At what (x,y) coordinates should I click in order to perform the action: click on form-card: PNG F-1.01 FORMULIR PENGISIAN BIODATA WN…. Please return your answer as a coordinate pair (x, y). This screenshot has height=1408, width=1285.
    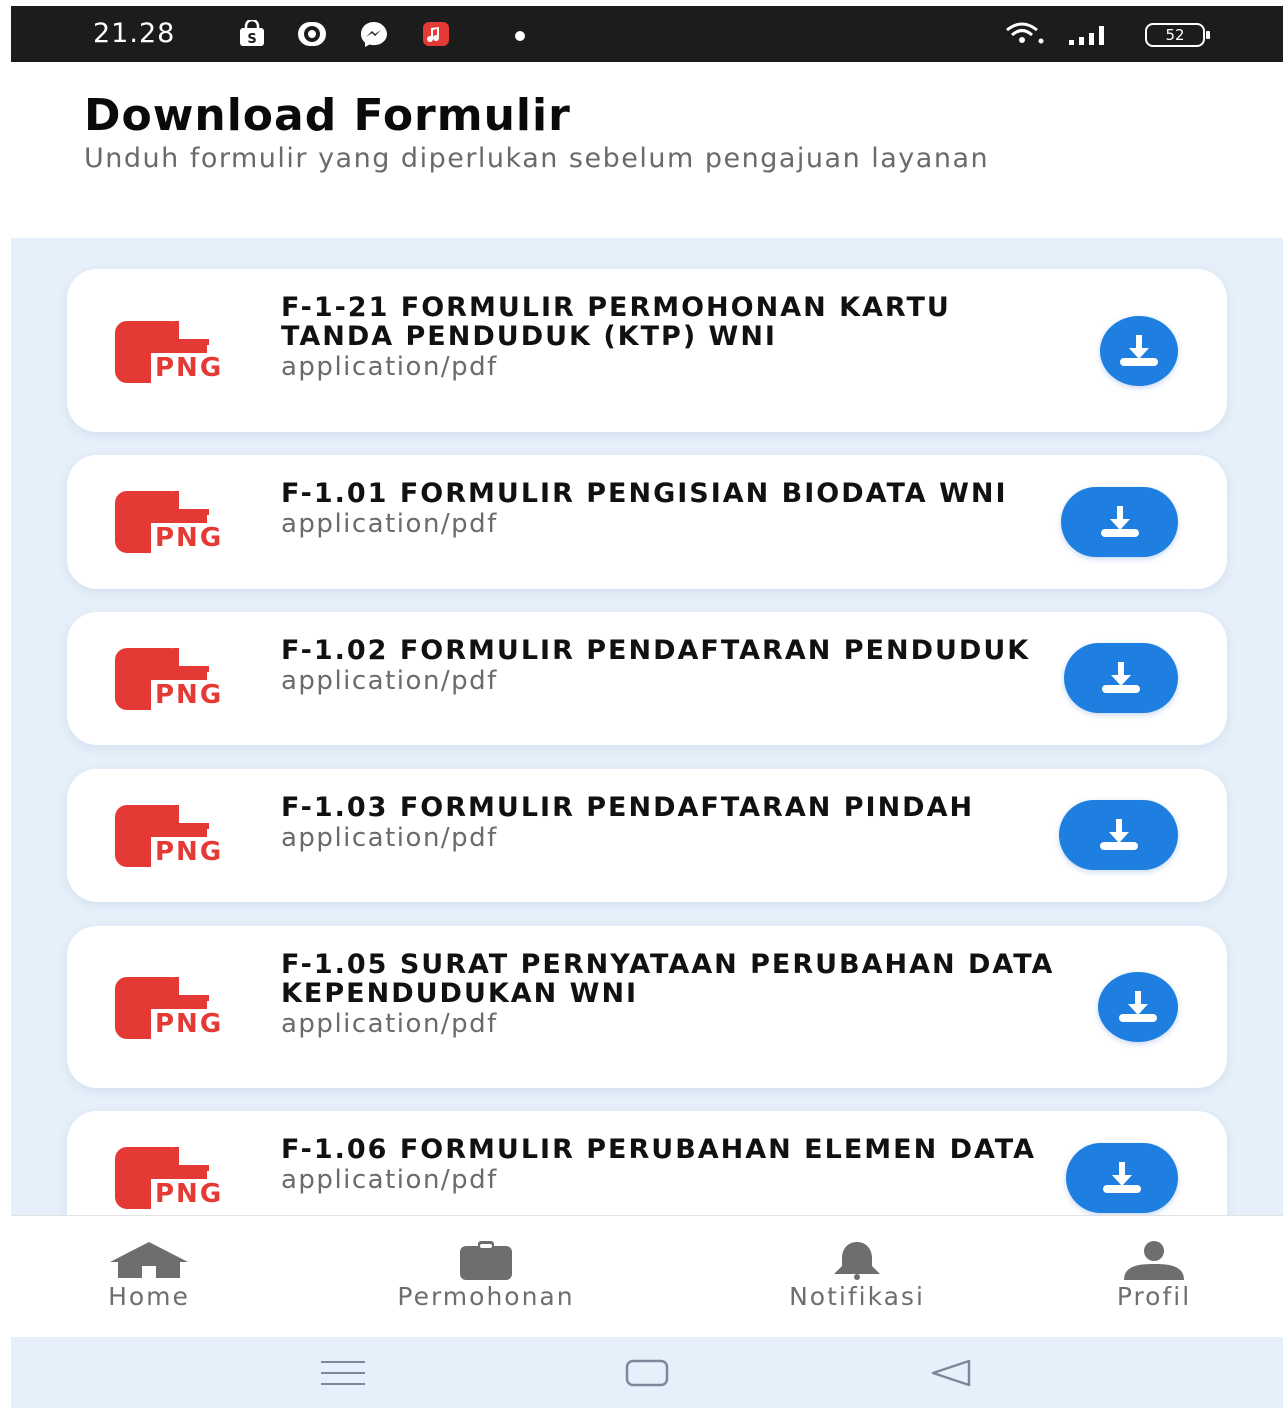
    Looking at the image, I should click on (647, 522).